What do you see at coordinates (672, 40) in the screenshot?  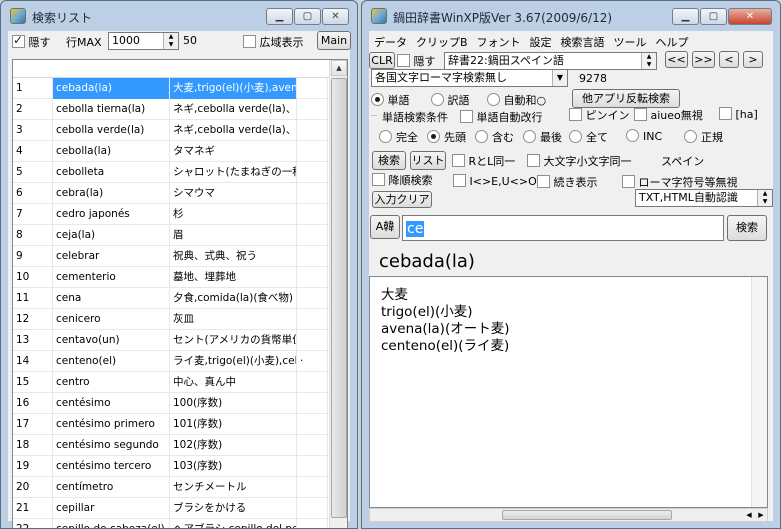 I see `menu-help: ヘルプ` at bounding box center [672, 40].